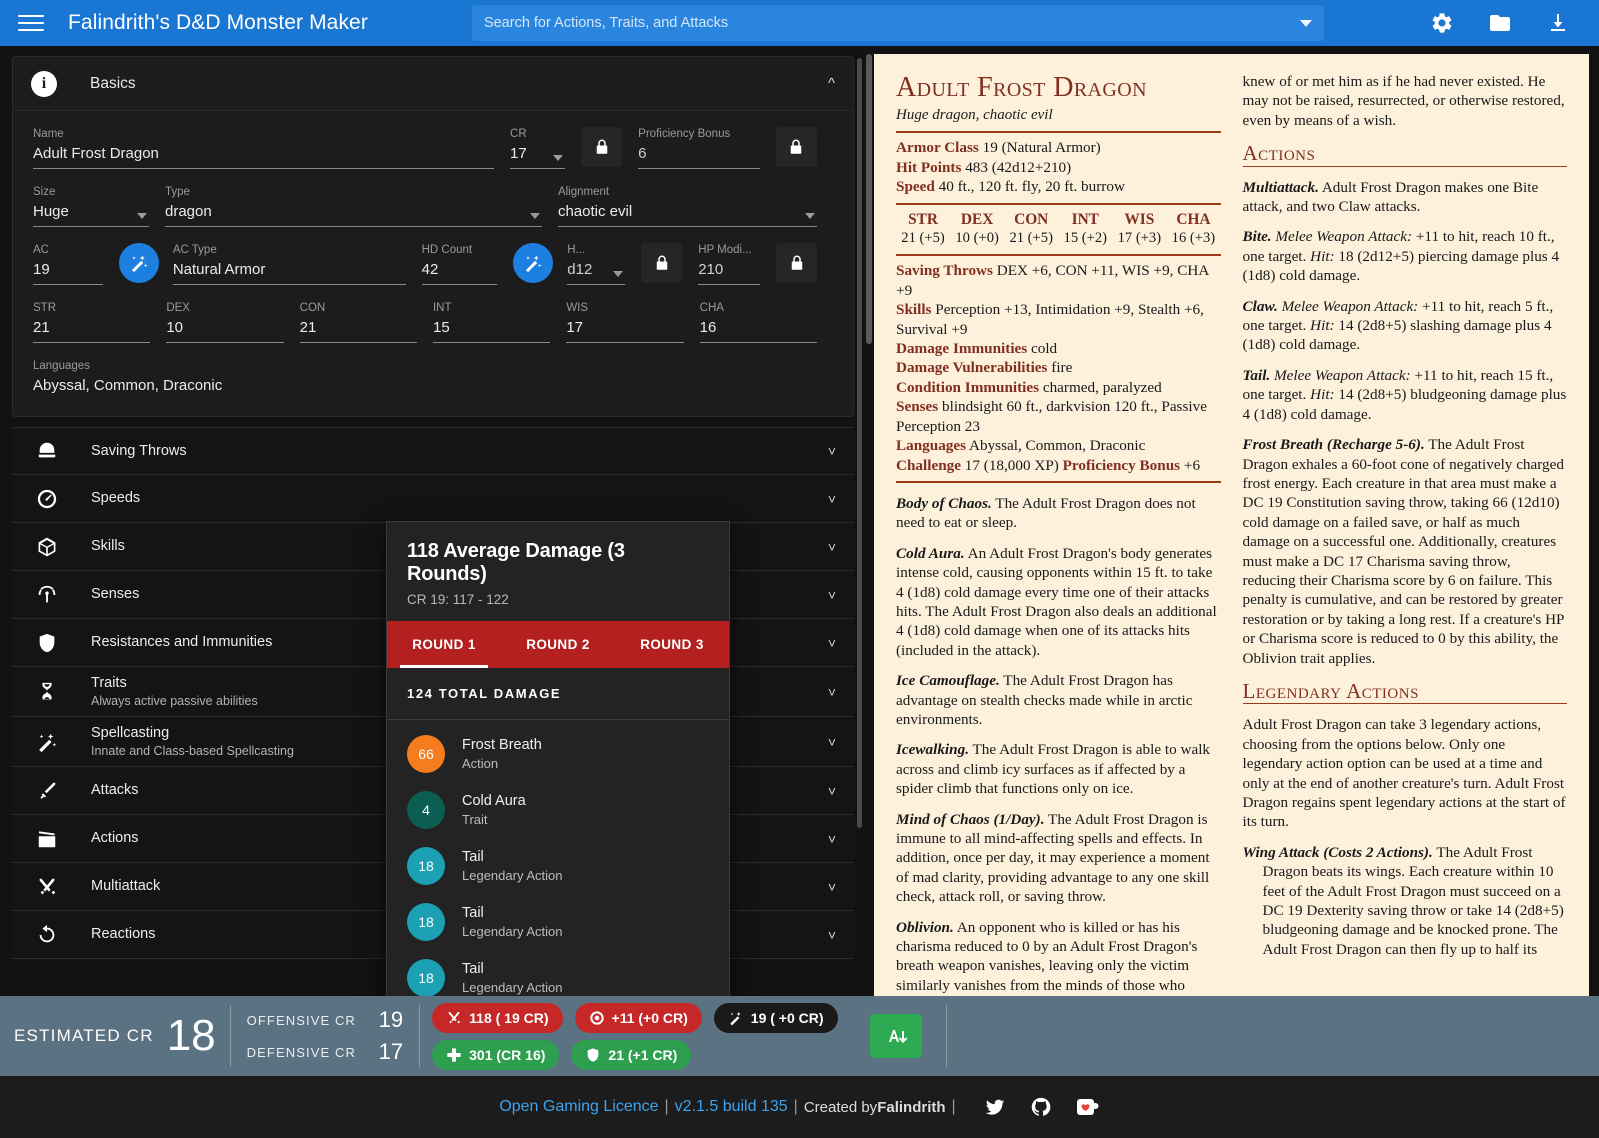 The height and width of the screenshot is (1138, 1599). I want to click on hd-type-chevron-down-icon, so click(618, 274).